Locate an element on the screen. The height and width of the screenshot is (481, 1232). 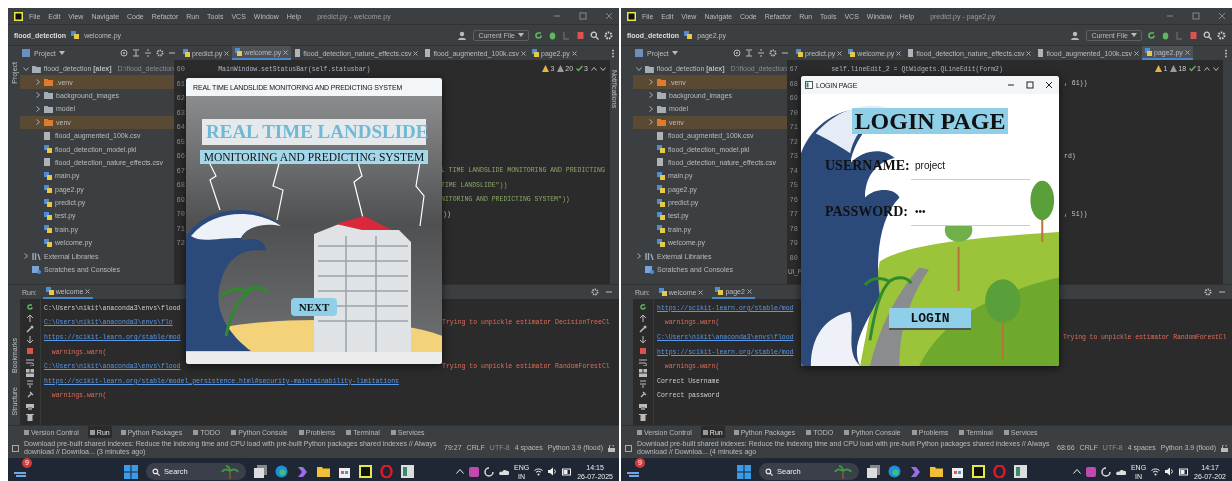
maximize-icon is located at coordinates (1030, 85).